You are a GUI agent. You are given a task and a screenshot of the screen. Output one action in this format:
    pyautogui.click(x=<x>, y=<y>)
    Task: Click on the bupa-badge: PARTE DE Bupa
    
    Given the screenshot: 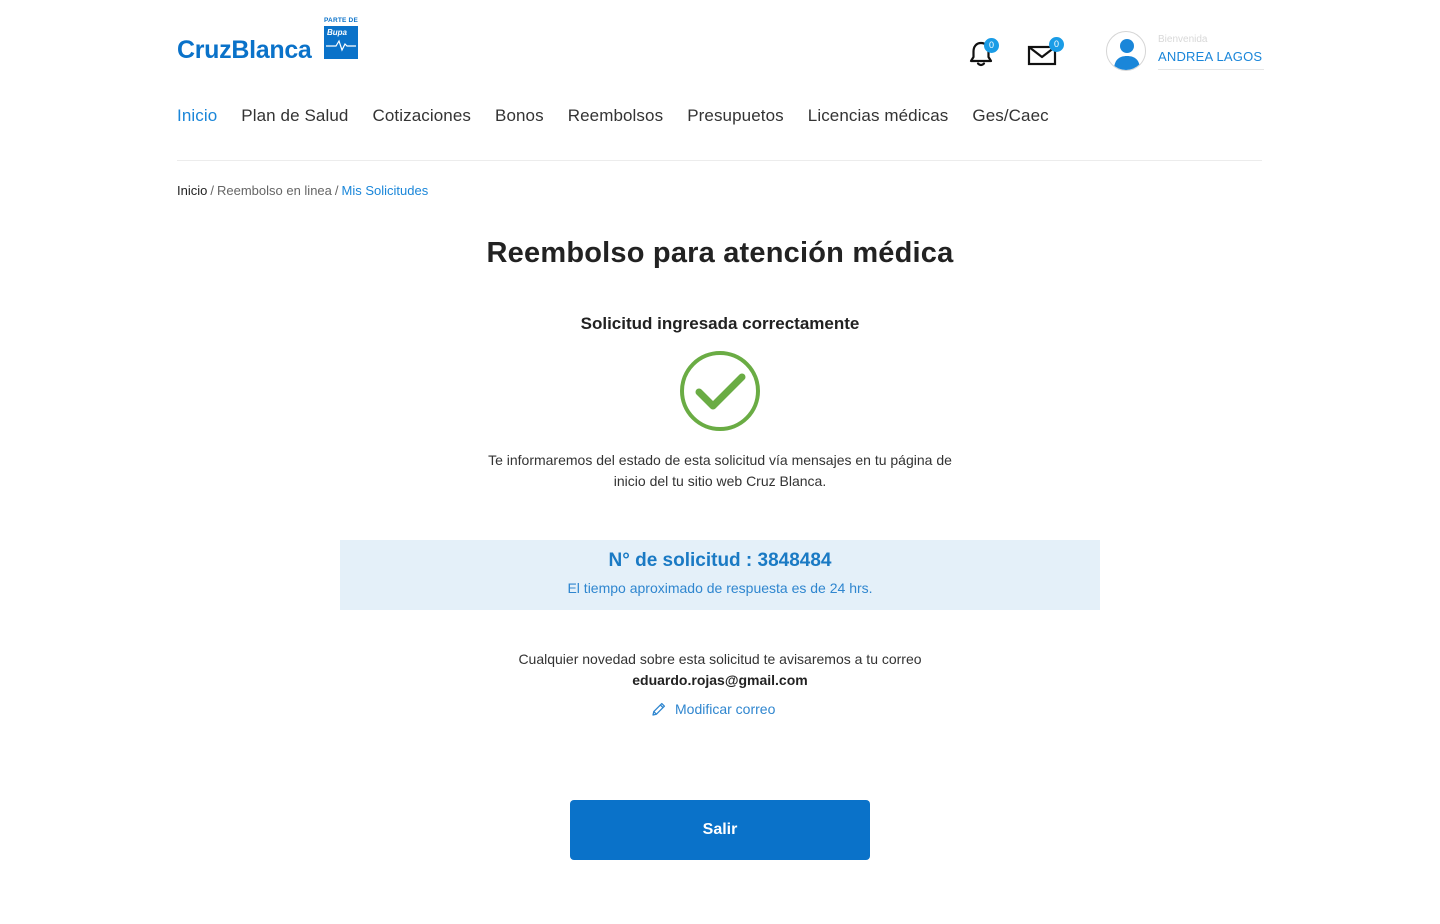 What is the action you would take?
    pyautogui.click(x=341, y=38)
    